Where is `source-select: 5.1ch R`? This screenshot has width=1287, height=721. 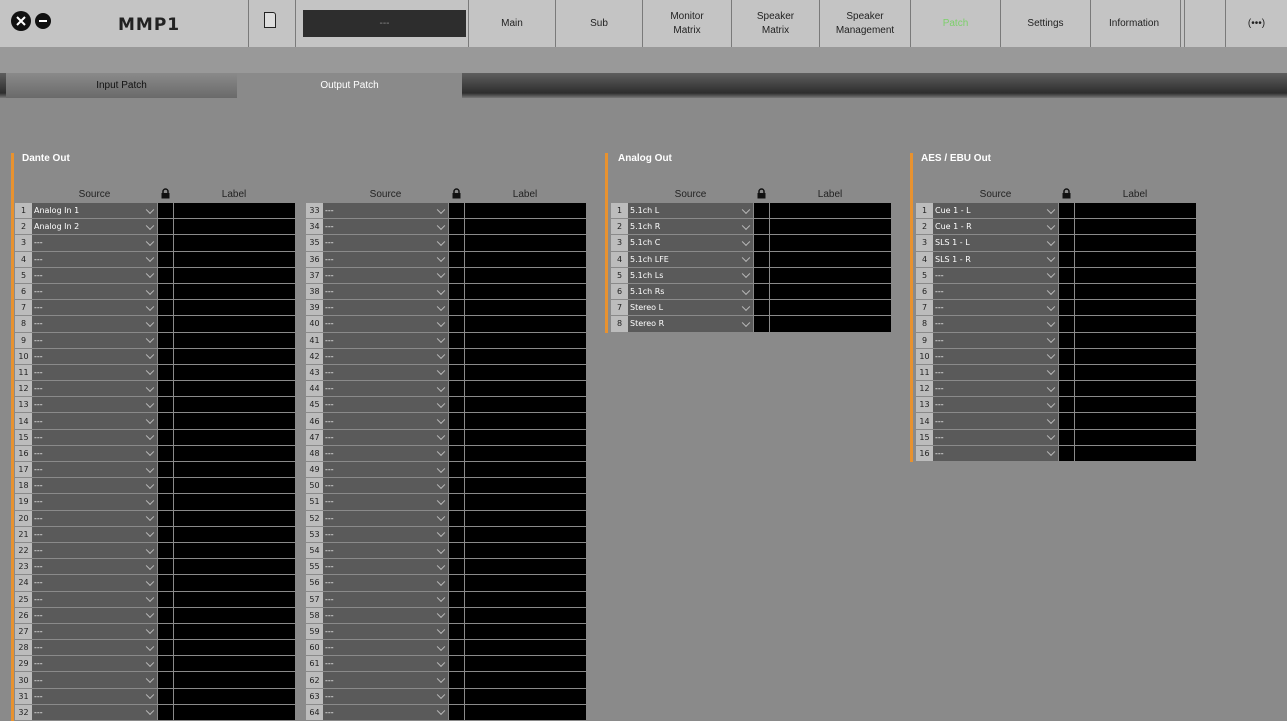
source-select: 5.1ch R is located at coordinates (690, 227).